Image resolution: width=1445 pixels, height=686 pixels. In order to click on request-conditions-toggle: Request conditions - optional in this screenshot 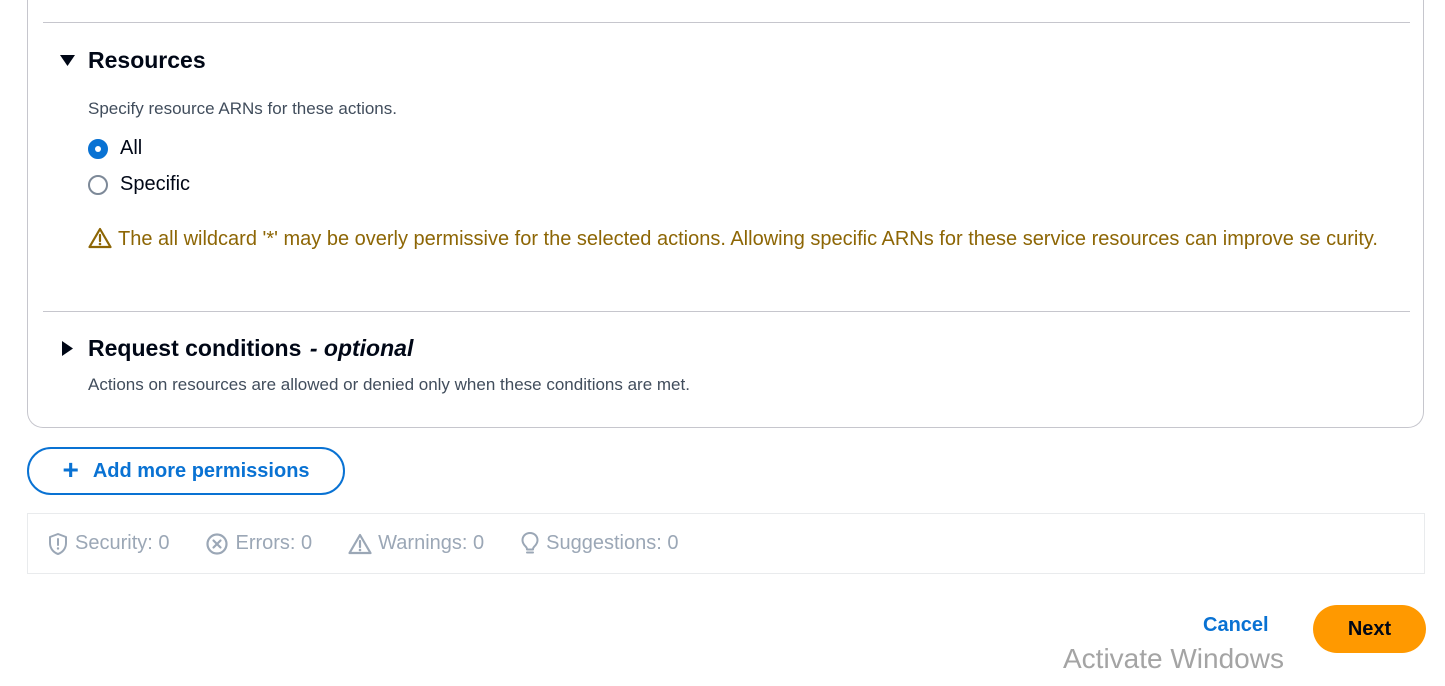, I will do `click(236, 348)`.